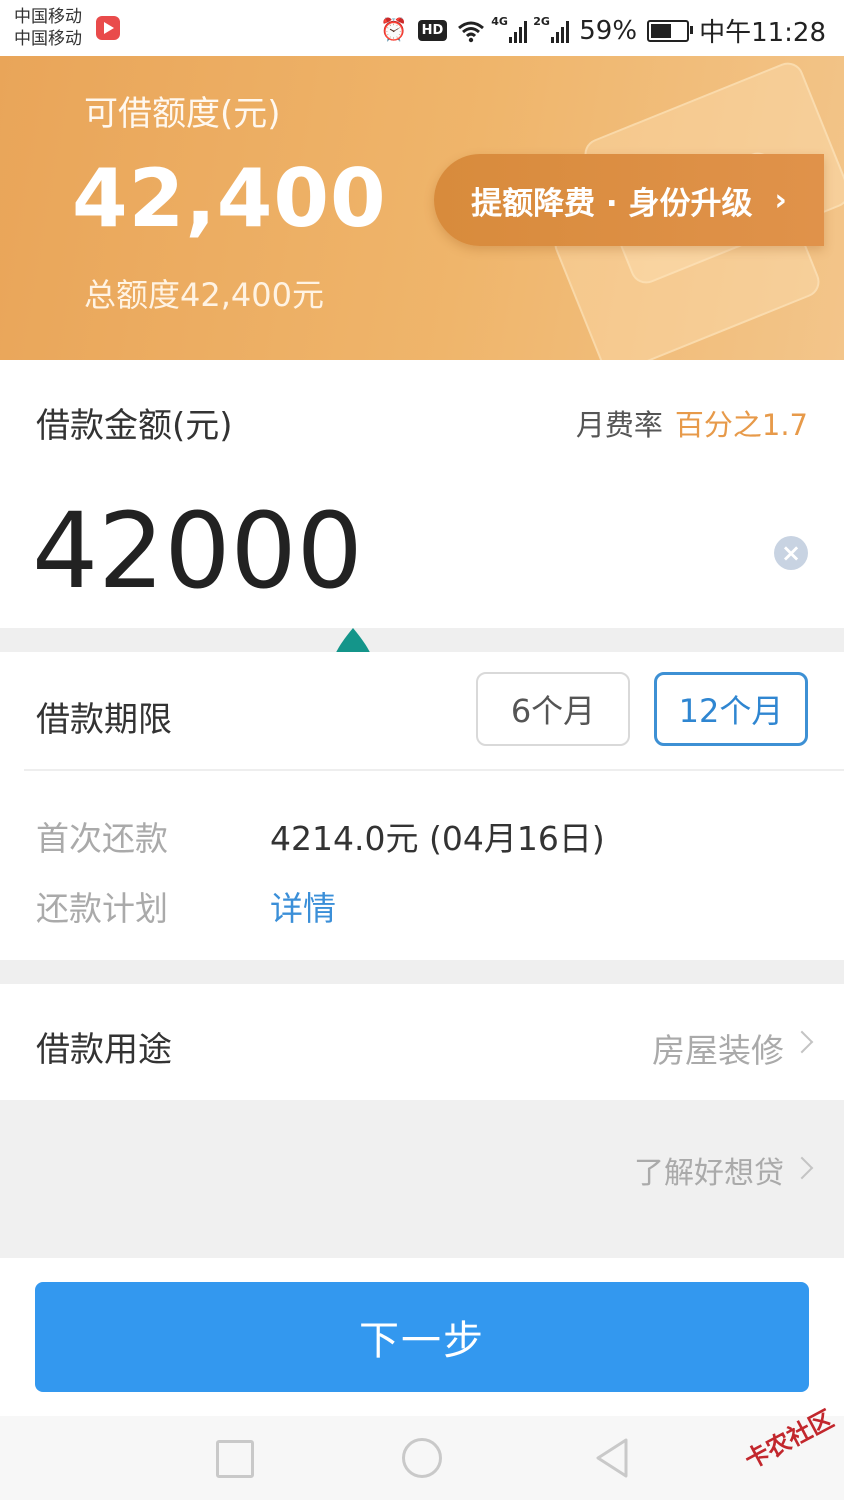 This screenshot has height=1500, width=844. Describe the element at coordinates (709, 1170) in the screenshot. I see `learn-more-link: 了解好想贷` at that location.